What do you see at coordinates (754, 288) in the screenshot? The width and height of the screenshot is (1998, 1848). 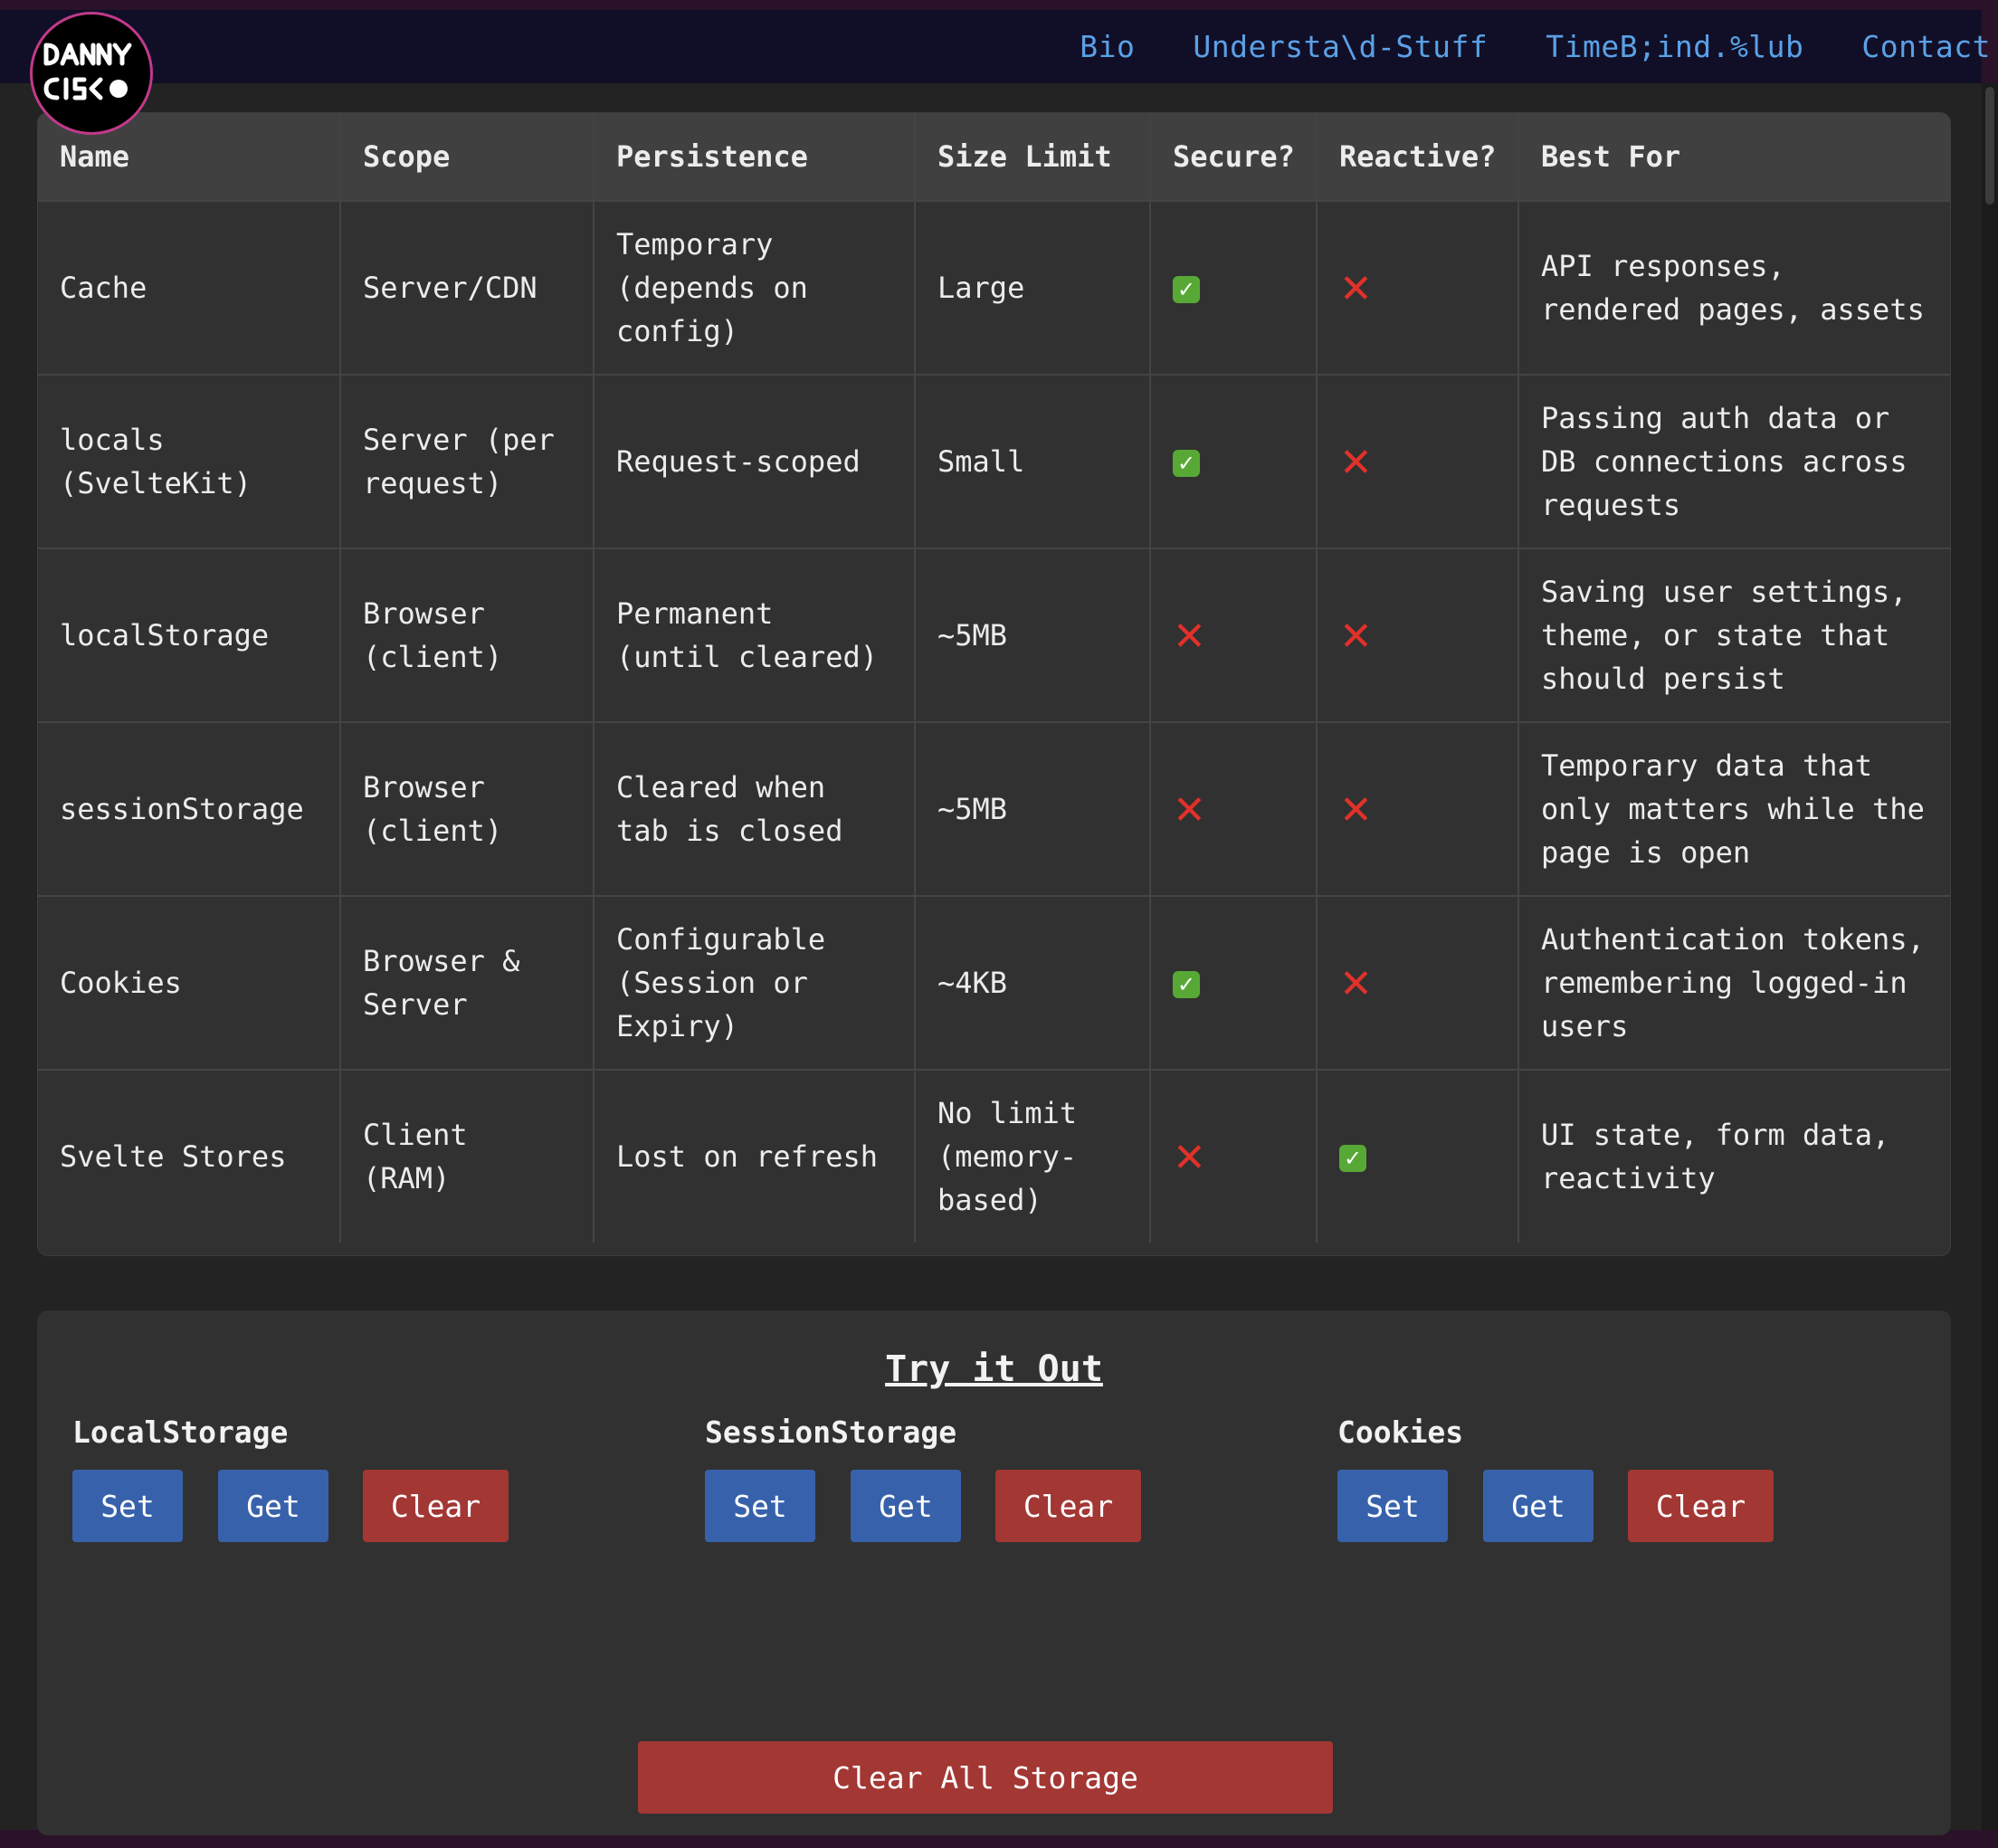 I see `cell-persistence: Temporary (depends on config)` at bounding box center [754, 288].